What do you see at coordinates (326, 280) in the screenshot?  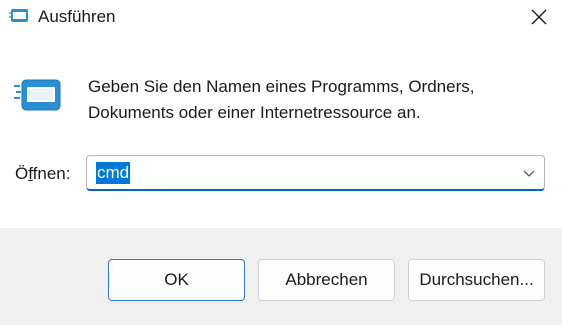 I see `cancel-button: Abbrechen` at bounding box center [326, 280].